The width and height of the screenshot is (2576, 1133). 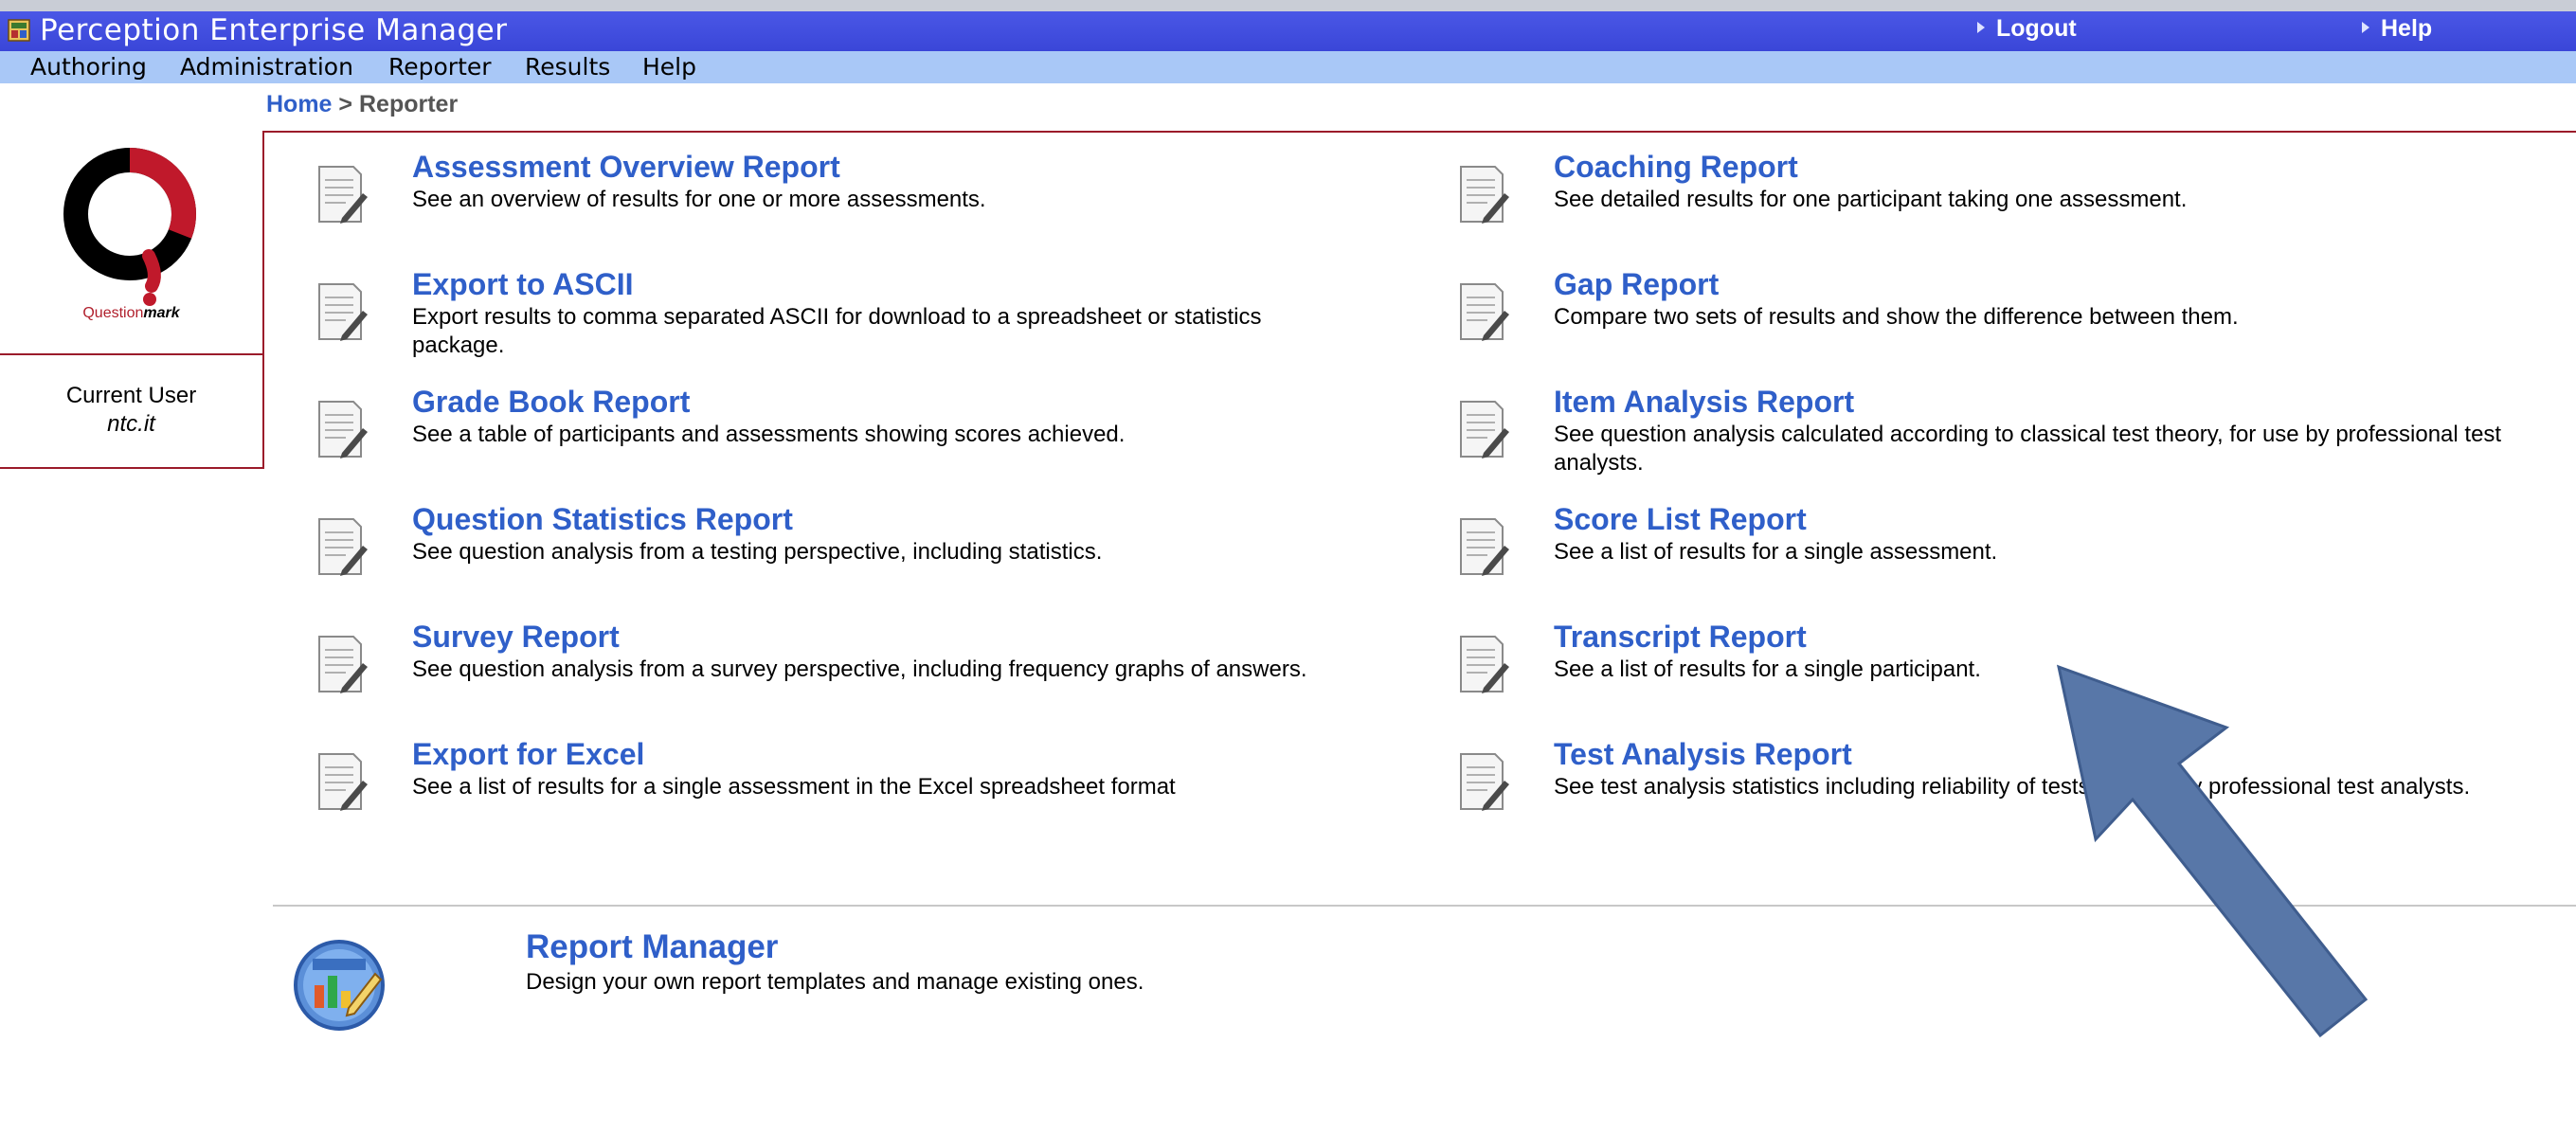 I want to click on report-title: Question Statistics Report, so click(x=602, y=519).